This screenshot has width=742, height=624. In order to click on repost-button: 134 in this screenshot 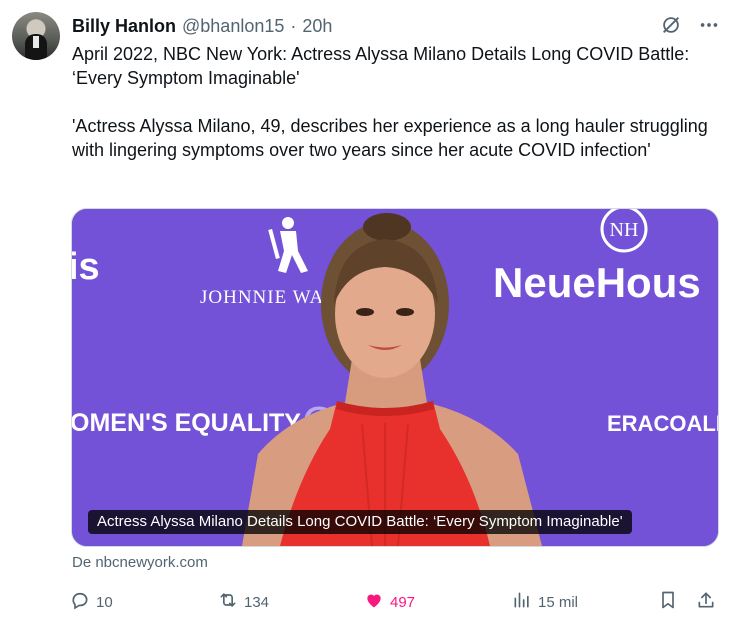, I will do `click(243, 602)`.